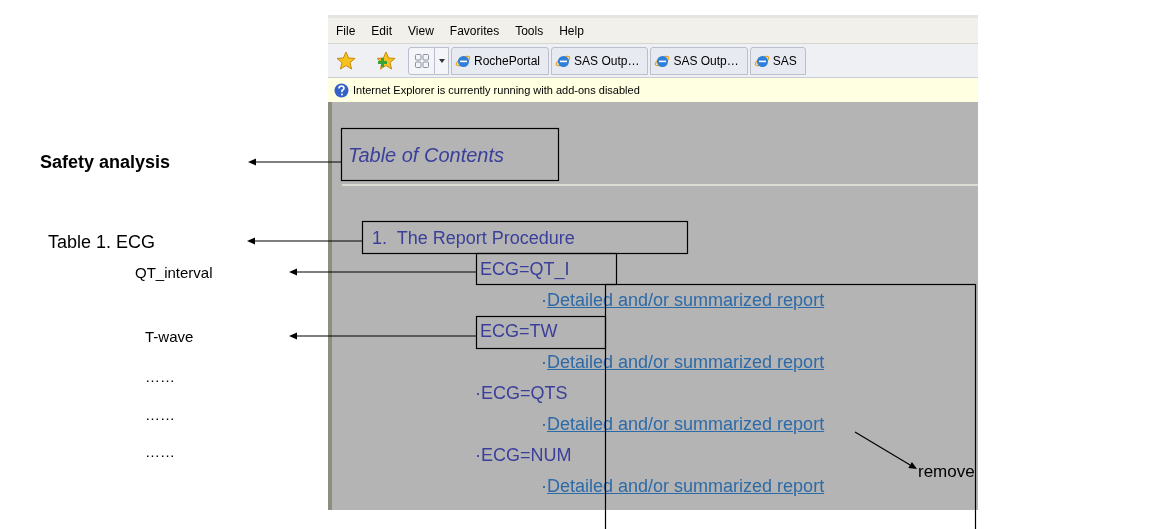 The height and width of the screenshot is (529, 1165). I want to click on menu-item: Edit, so click(382, 30).